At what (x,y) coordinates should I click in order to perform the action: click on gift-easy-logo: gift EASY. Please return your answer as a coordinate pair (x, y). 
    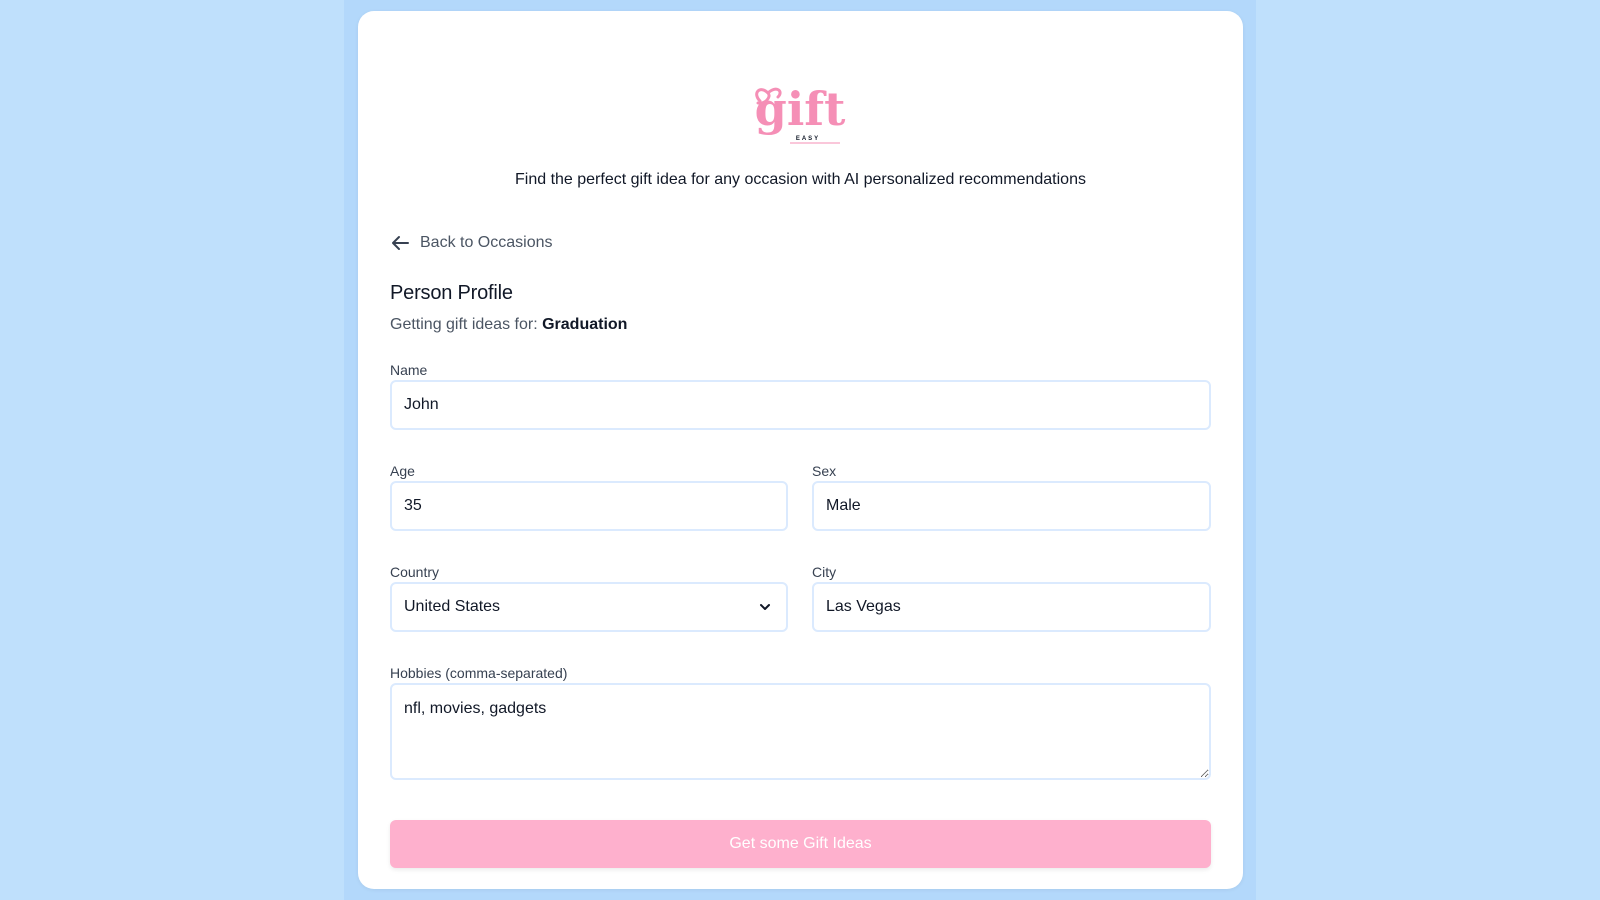
    Looking at the image, I should click on (800, 115).